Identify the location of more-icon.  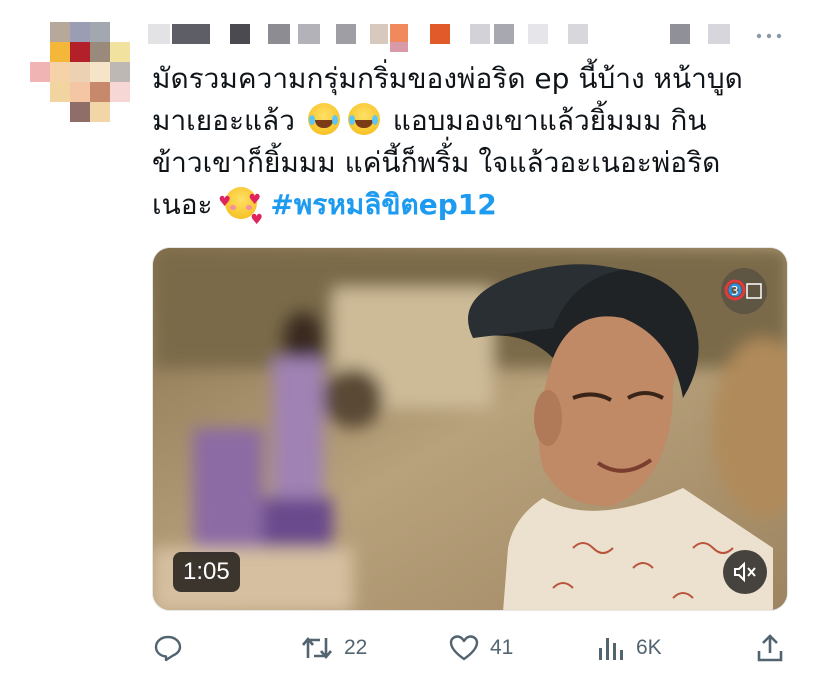
(772, 36).